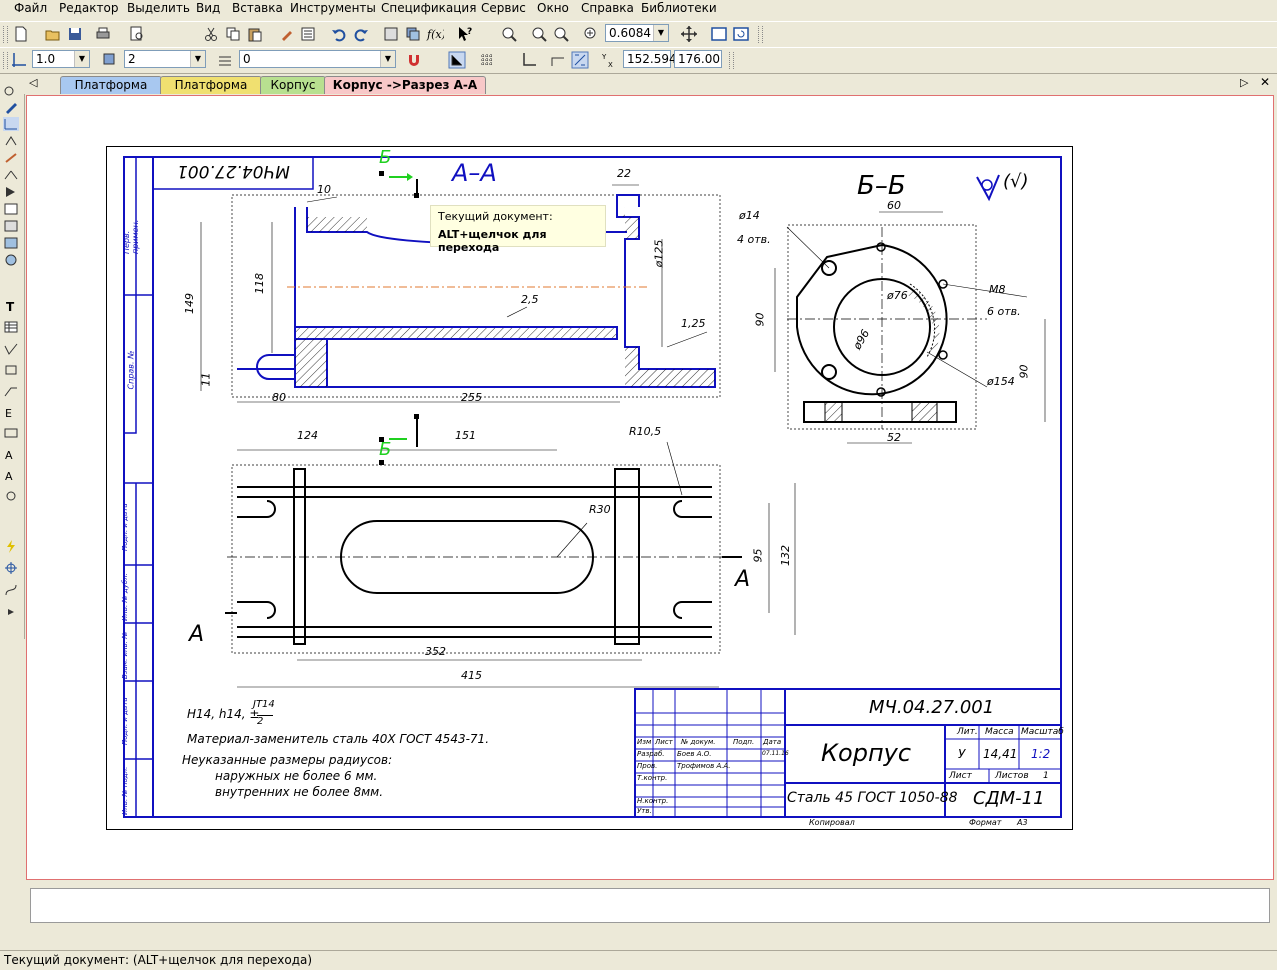  I want to click on formula-icon: f(x), so click(436, 34).